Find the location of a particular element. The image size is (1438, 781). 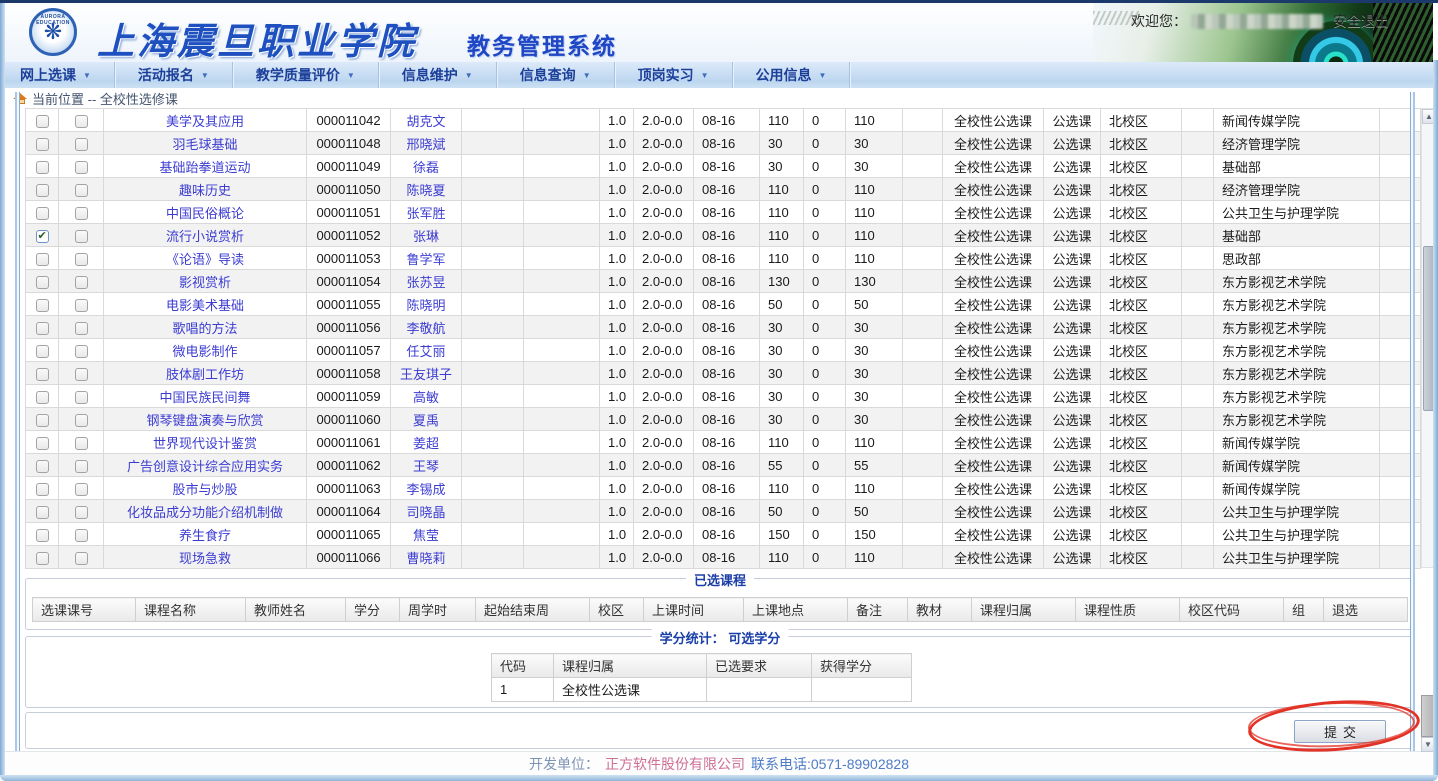

course-remaining: 30 is located at coordinates (874, 350).